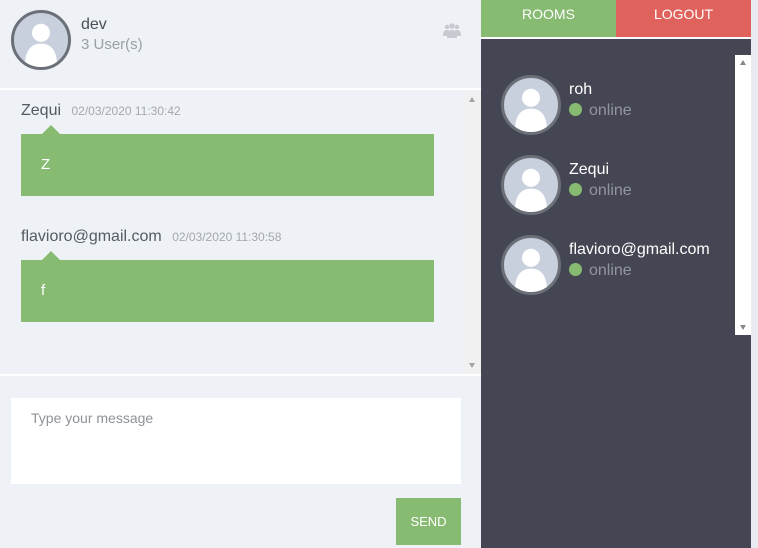 The height and width of the screenshot is (548, 758). I want to click on message-header: Zequi 02/03/2020 11:30:42, so click(227, 111).